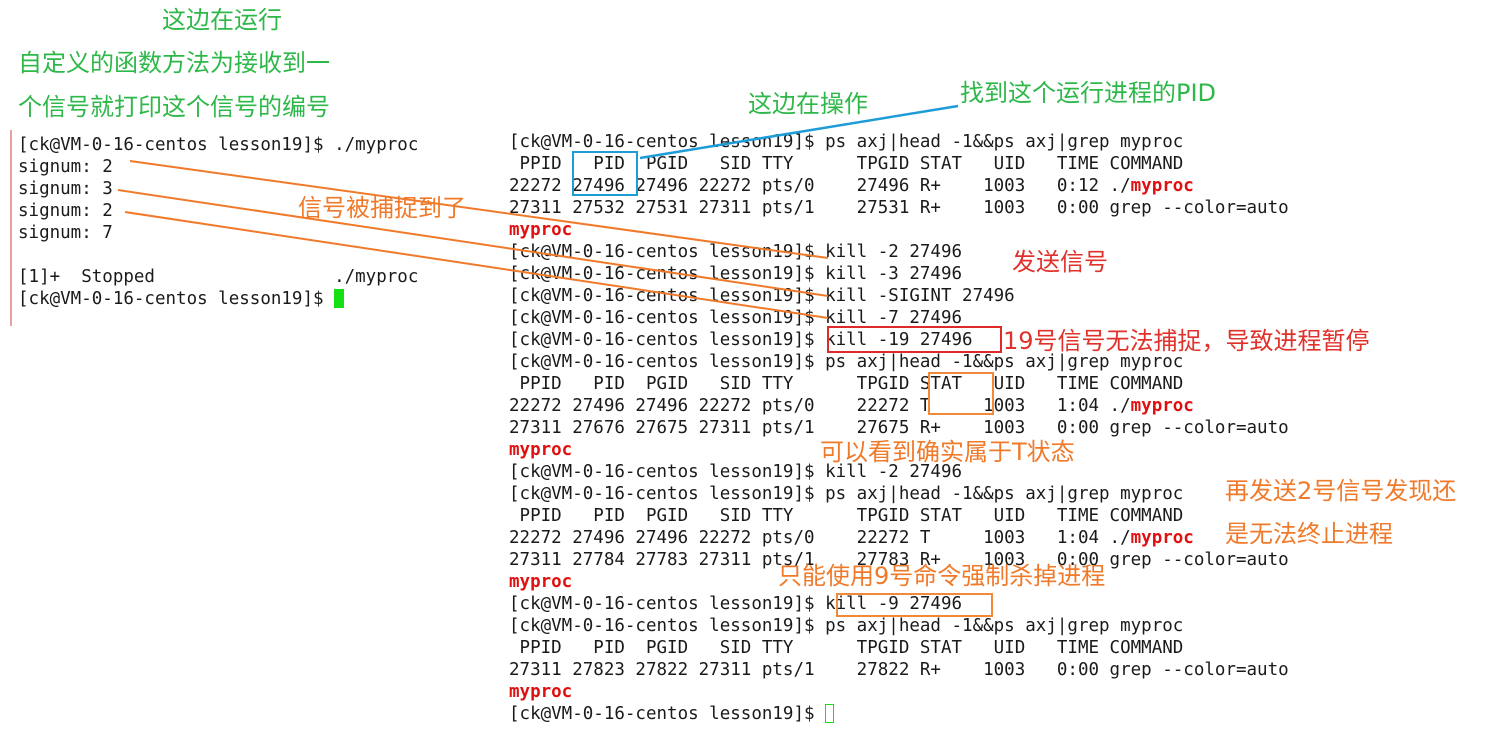  Describe the element at coordinates (942, 576) in the screenshot. I see `note-kill9: 只能使用9号命令强制杀掉进程` at that location.